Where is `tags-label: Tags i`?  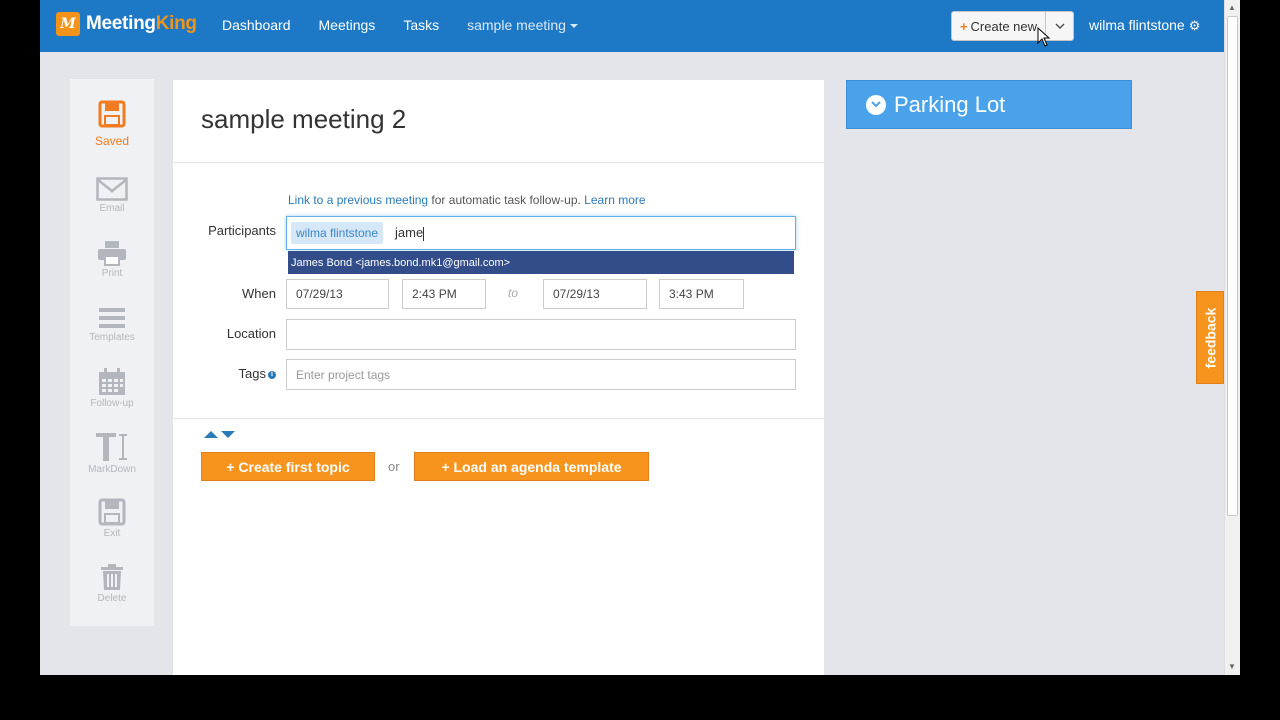
tags-label: Tags i is located at coordinates (226, 373).